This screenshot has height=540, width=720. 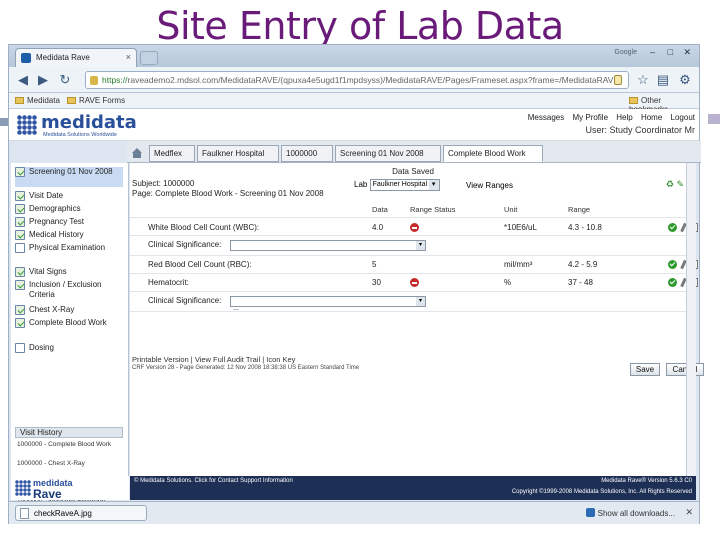 I want to click on wbc-value: 4.0, so click(x=377, y=227).